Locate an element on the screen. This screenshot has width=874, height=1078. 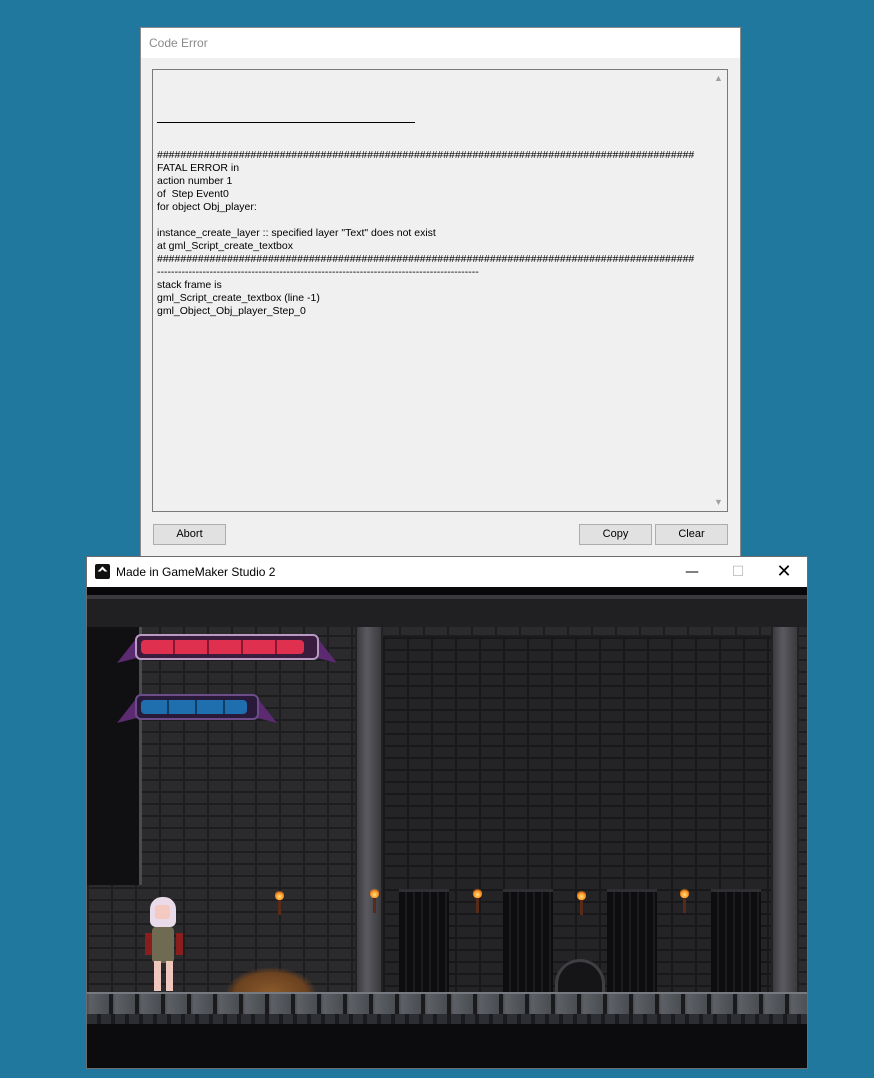
floor-tiles is located at coordinates (447, 1003).